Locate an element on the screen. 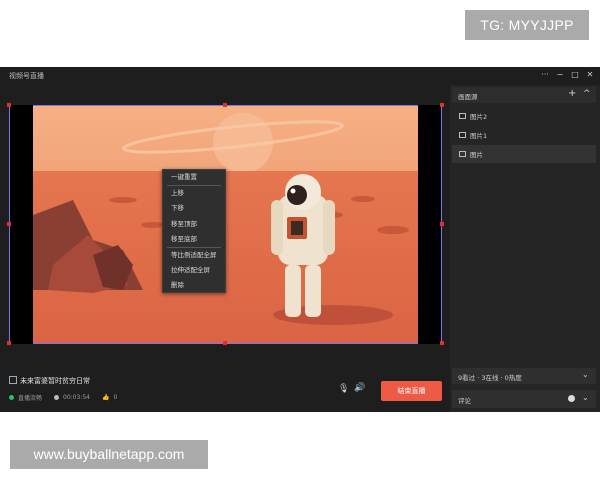  comment-settings-icon is located at coordinates (571, 398).